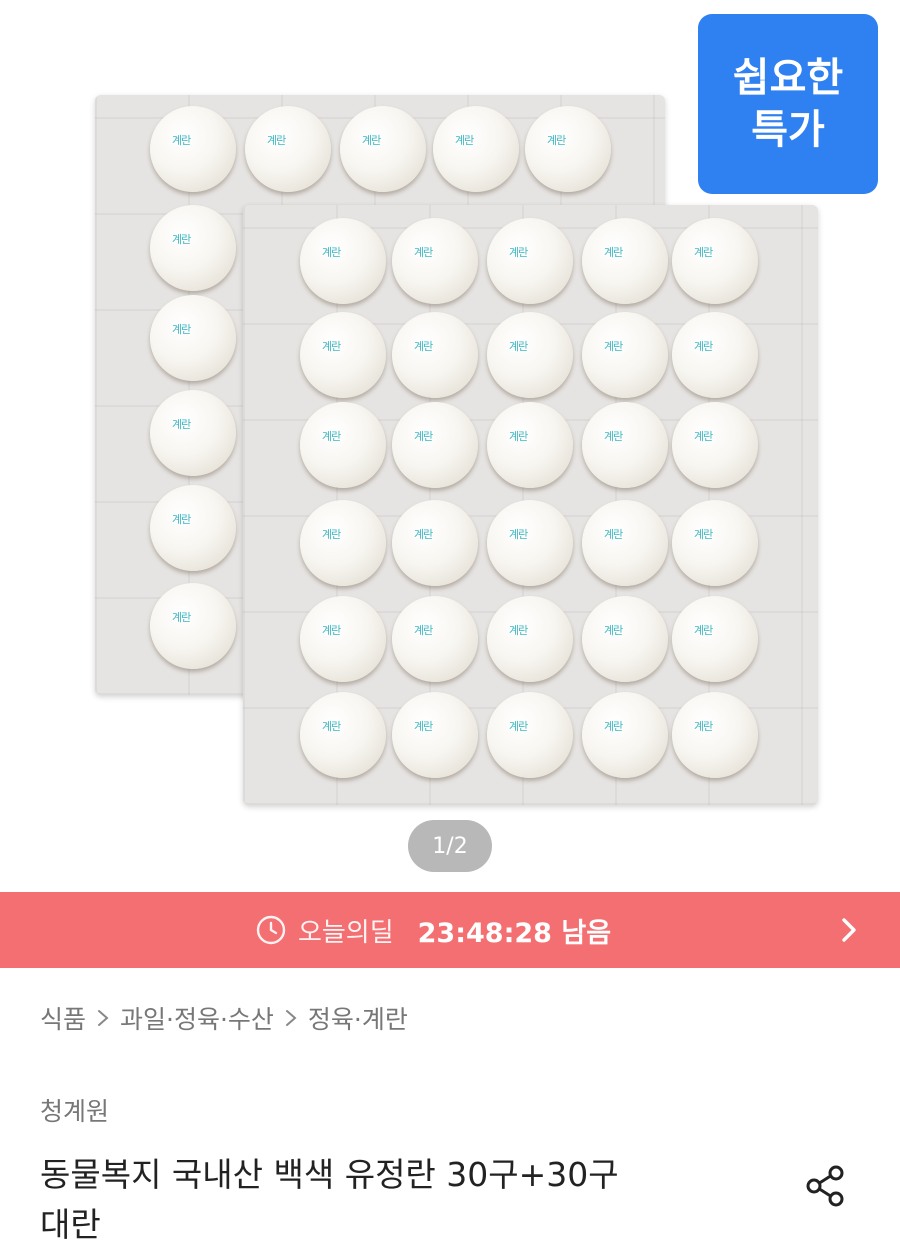 The image size is (900, 1260). I want to click on special-deal-badge: 쉽요한 특가, so click(788, 104).